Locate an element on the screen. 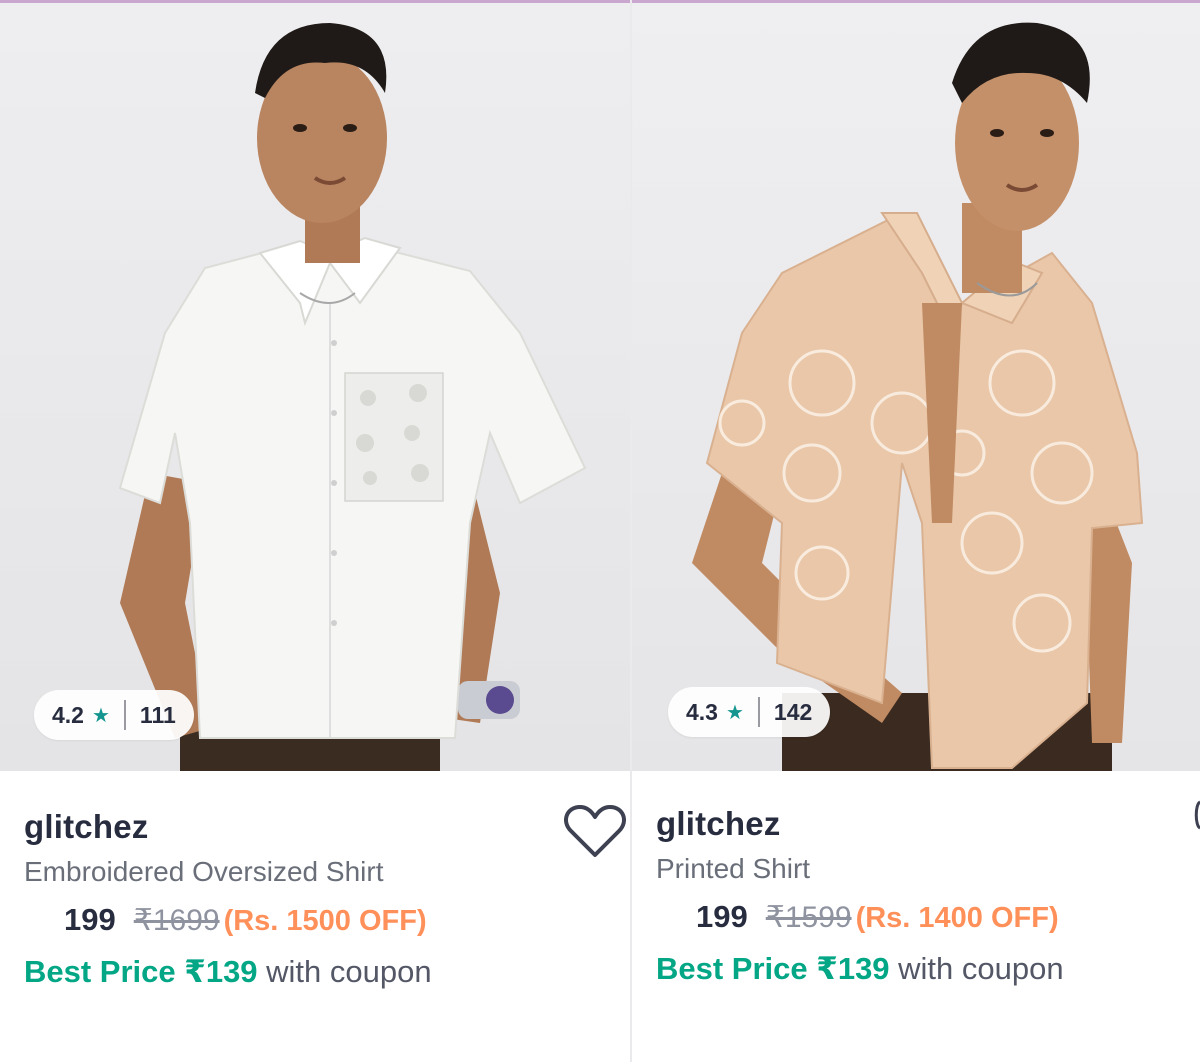 This screenshot has width=1200, height=1062. rating-value: 4.3 is located at coordinates (702, 711).